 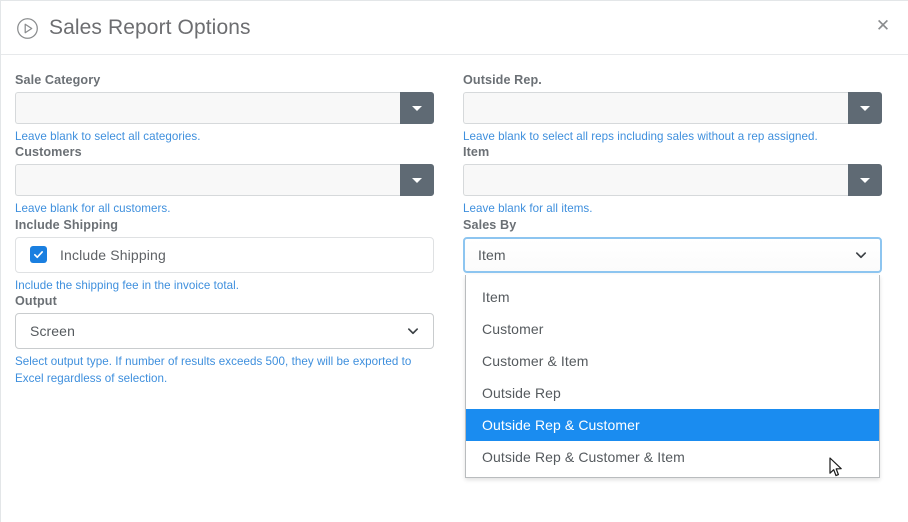 I want to click on customers-dropdown-button, so click(x=417, y=180).